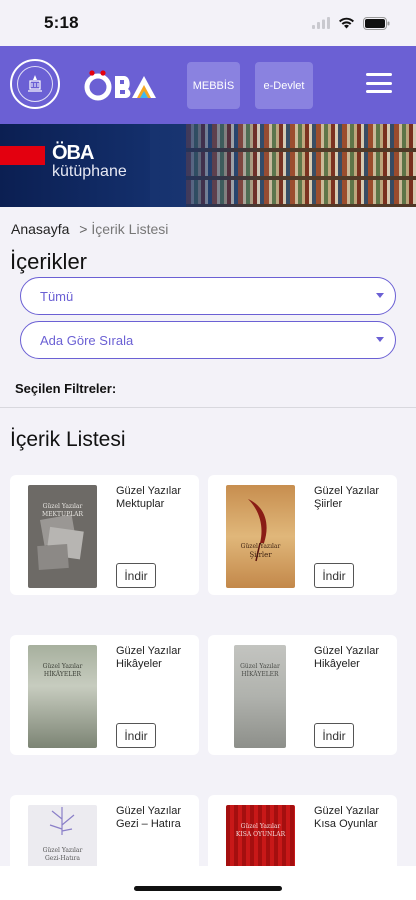 This screenshot has height=900, width=416. I want to click on sort-select: Ada Göre Sırala, so click(208, 340).